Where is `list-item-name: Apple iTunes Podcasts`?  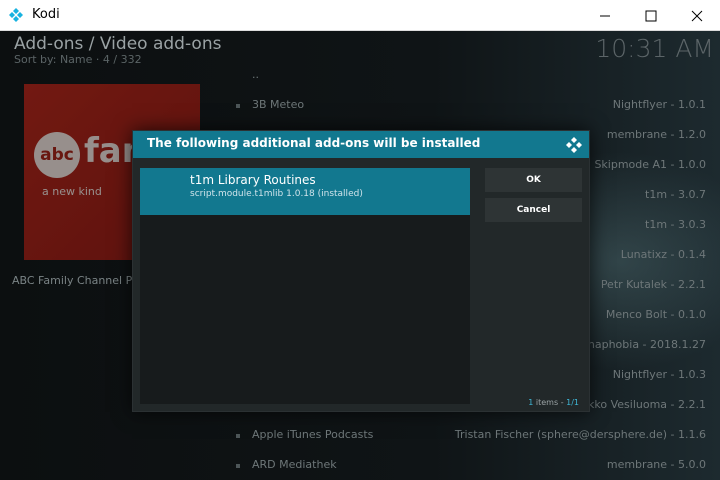 list-item-name: Apple iTunes Podcasts is located at coordinates (313, 434).